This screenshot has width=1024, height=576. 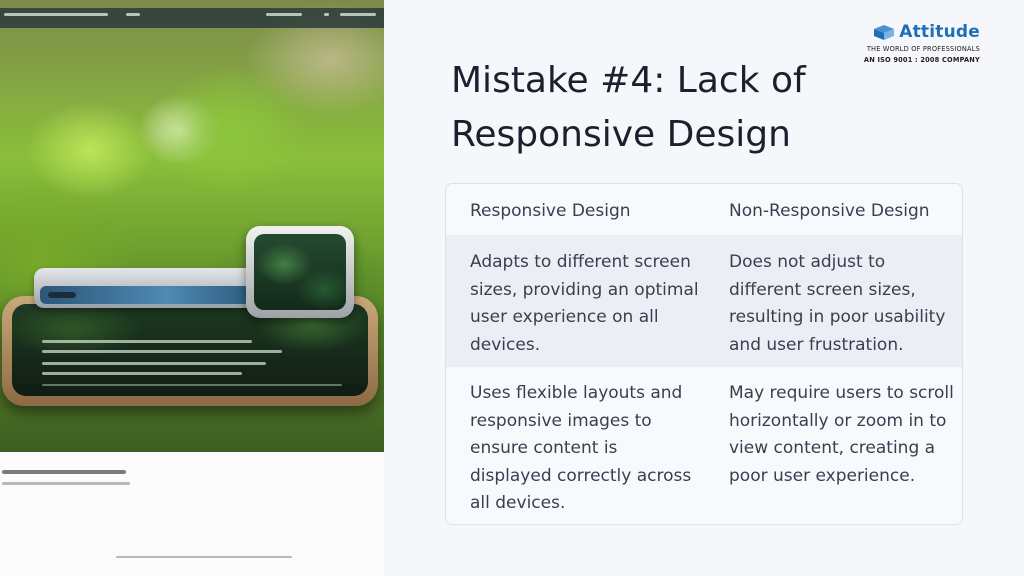 I want to click on logo-tagline: THE WORLD OF PROFESSIONALS, so click(x=923, y=49).